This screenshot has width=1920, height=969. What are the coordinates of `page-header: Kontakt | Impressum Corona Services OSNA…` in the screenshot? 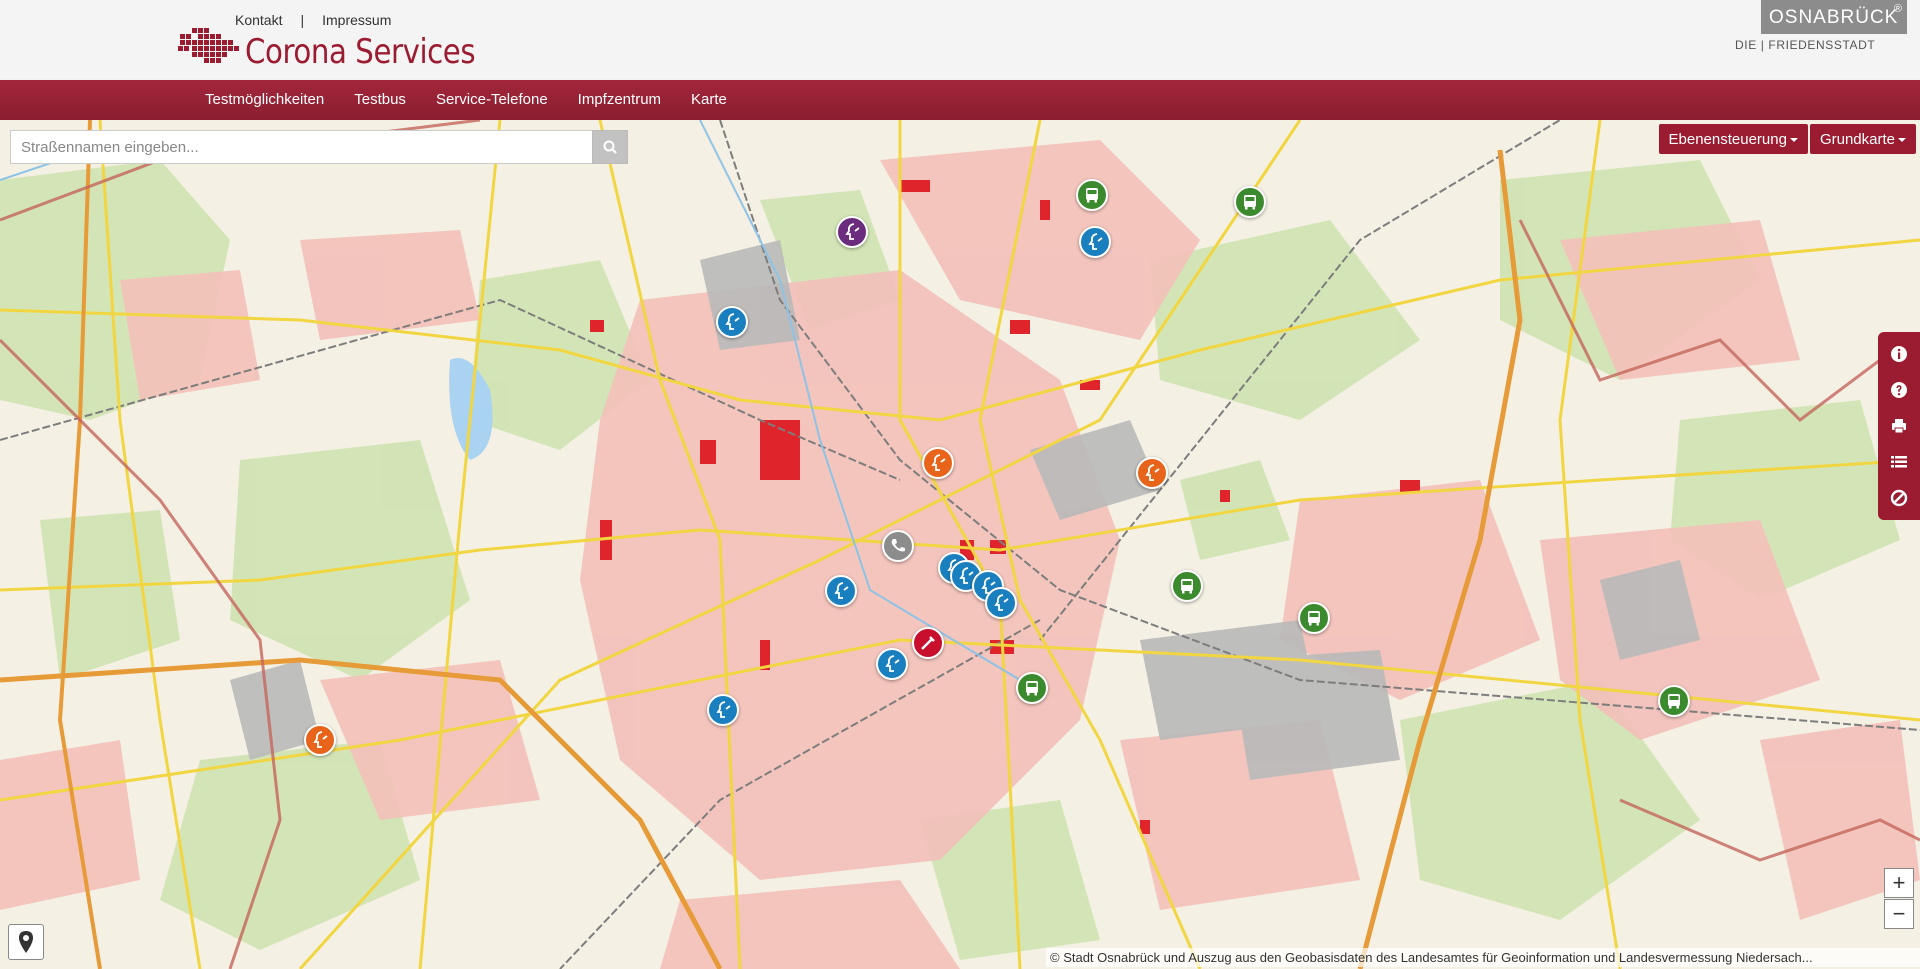 It's located at (960, 40).